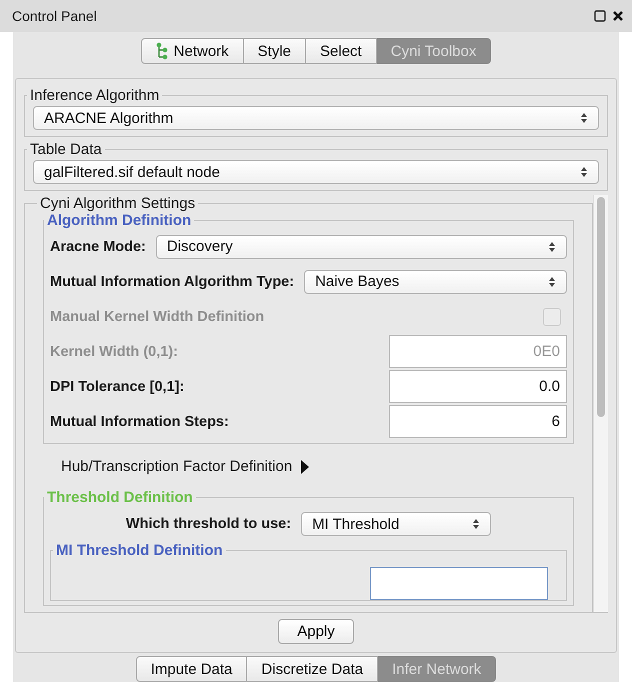  Describe the element at coordinates (55, 16) in the screenshot. I see `window-title: Control Panel` at that location.